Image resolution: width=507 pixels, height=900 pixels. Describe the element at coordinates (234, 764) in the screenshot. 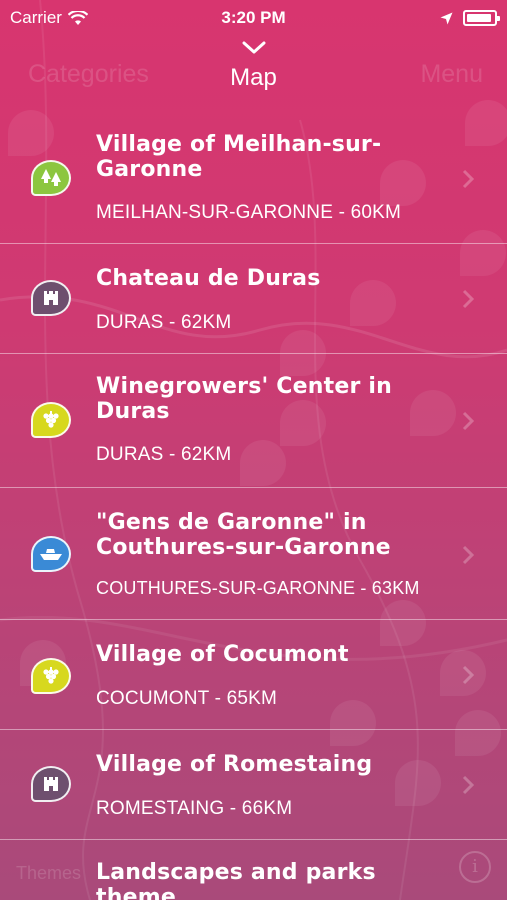

I see `item-title: Village of Romestaing` at that location.